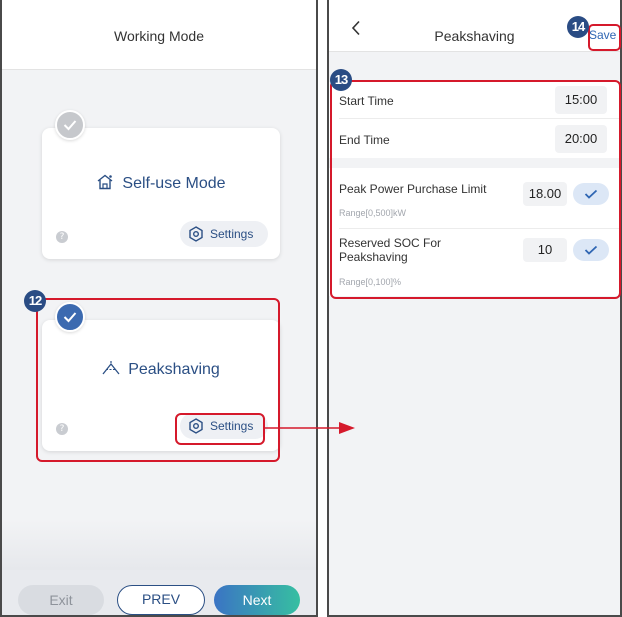 This screenshot has width=622, height=617. Describe the element at coordinates (161, 600) in the screenshot. I see `prev-button: PREV` at that location.